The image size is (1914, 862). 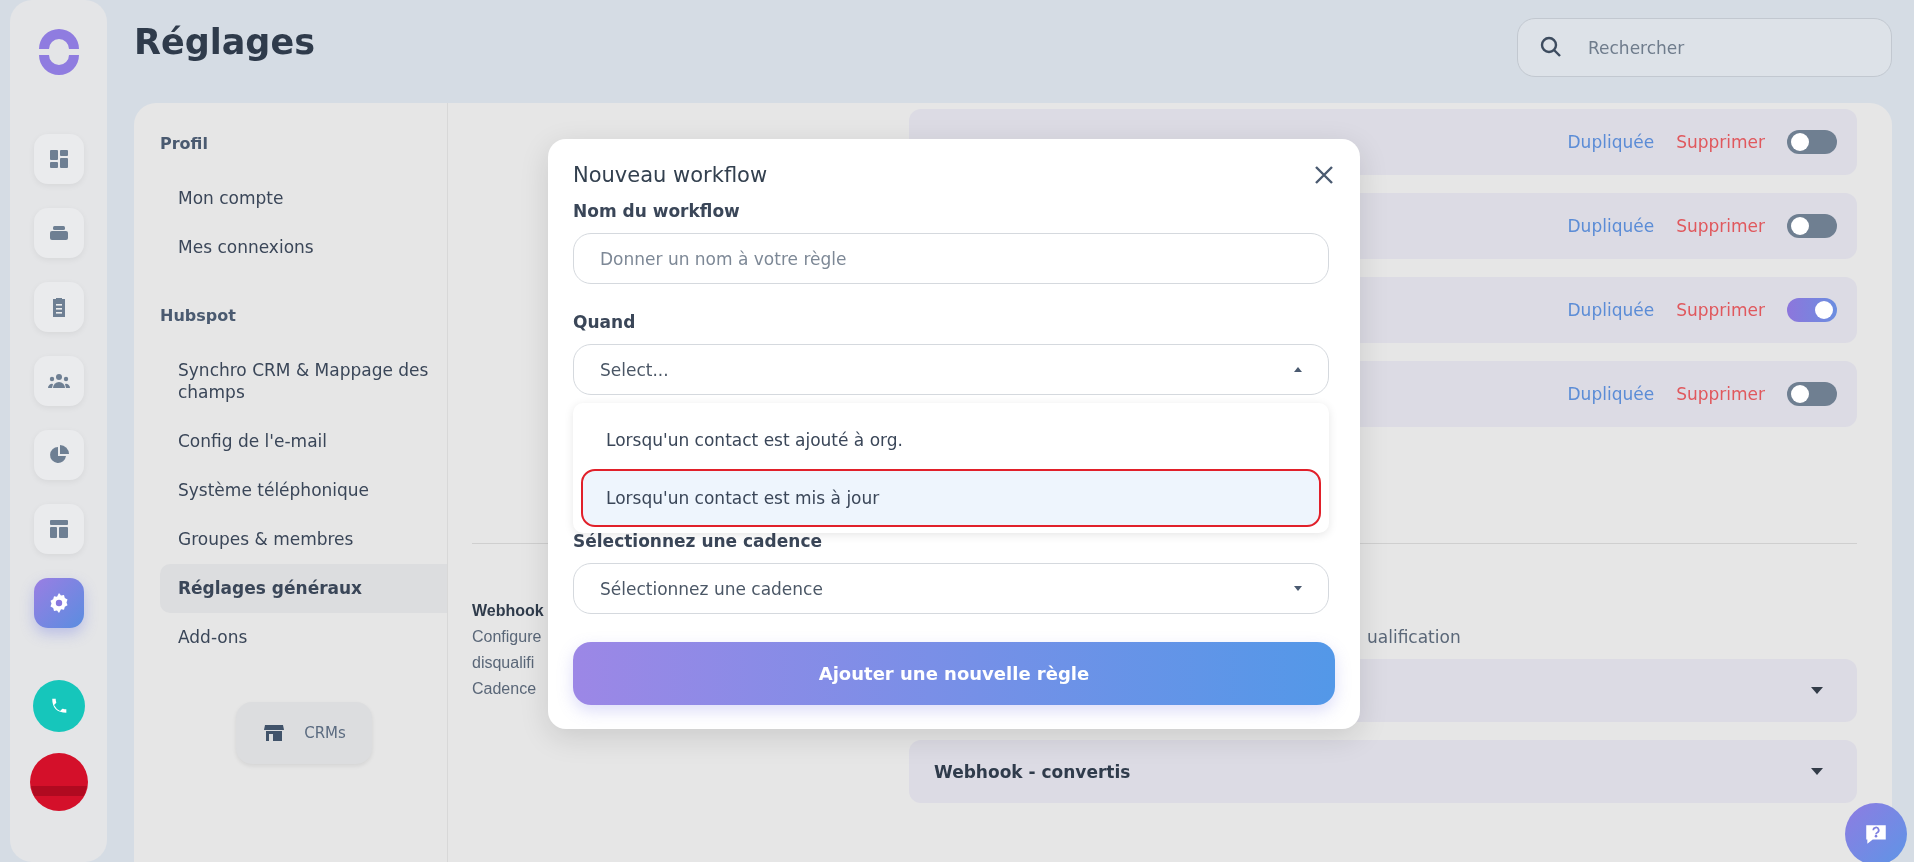 I want to click on select-field: Sélectionnez une cadence, so click(x=951, y=588).